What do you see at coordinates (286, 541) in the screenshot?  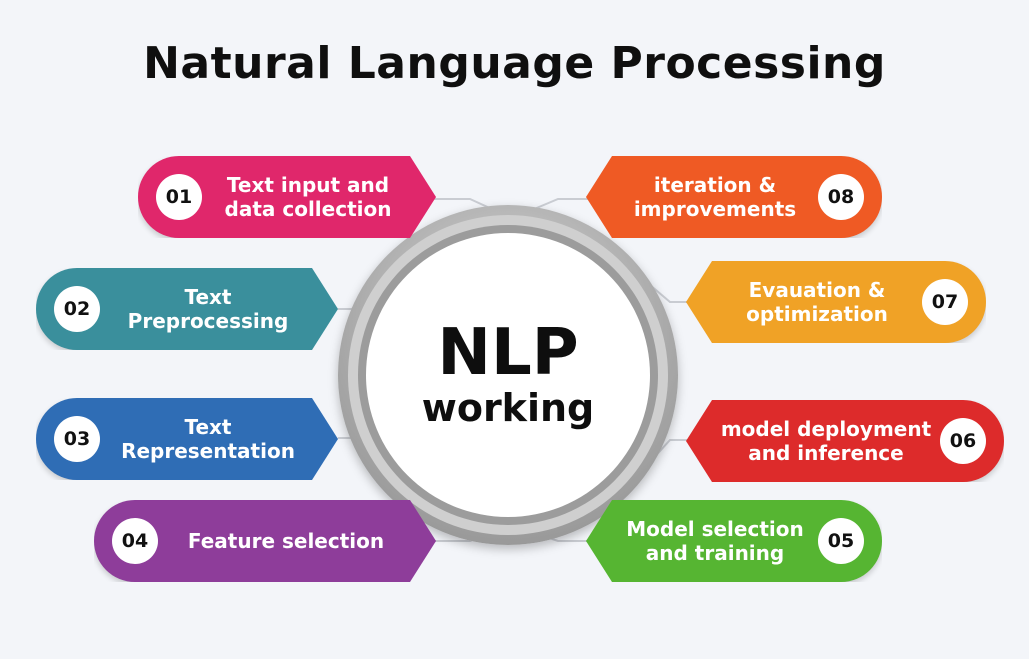 I see `step-label: Feature selection` at bounding box center [286, 541].